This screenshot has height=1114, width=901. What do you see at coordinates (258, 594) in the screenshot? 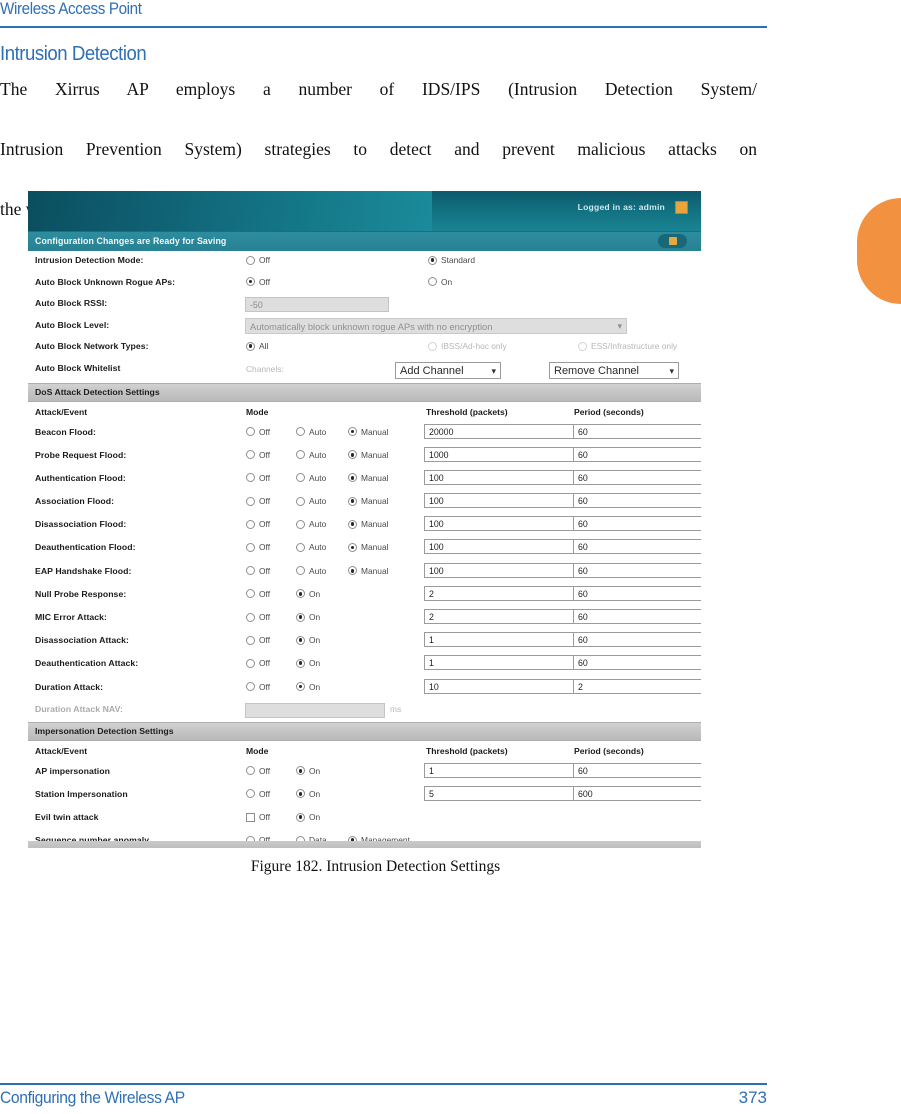
I see `mode-null-probe-response-off: Off` at bounding box center [258, 594].